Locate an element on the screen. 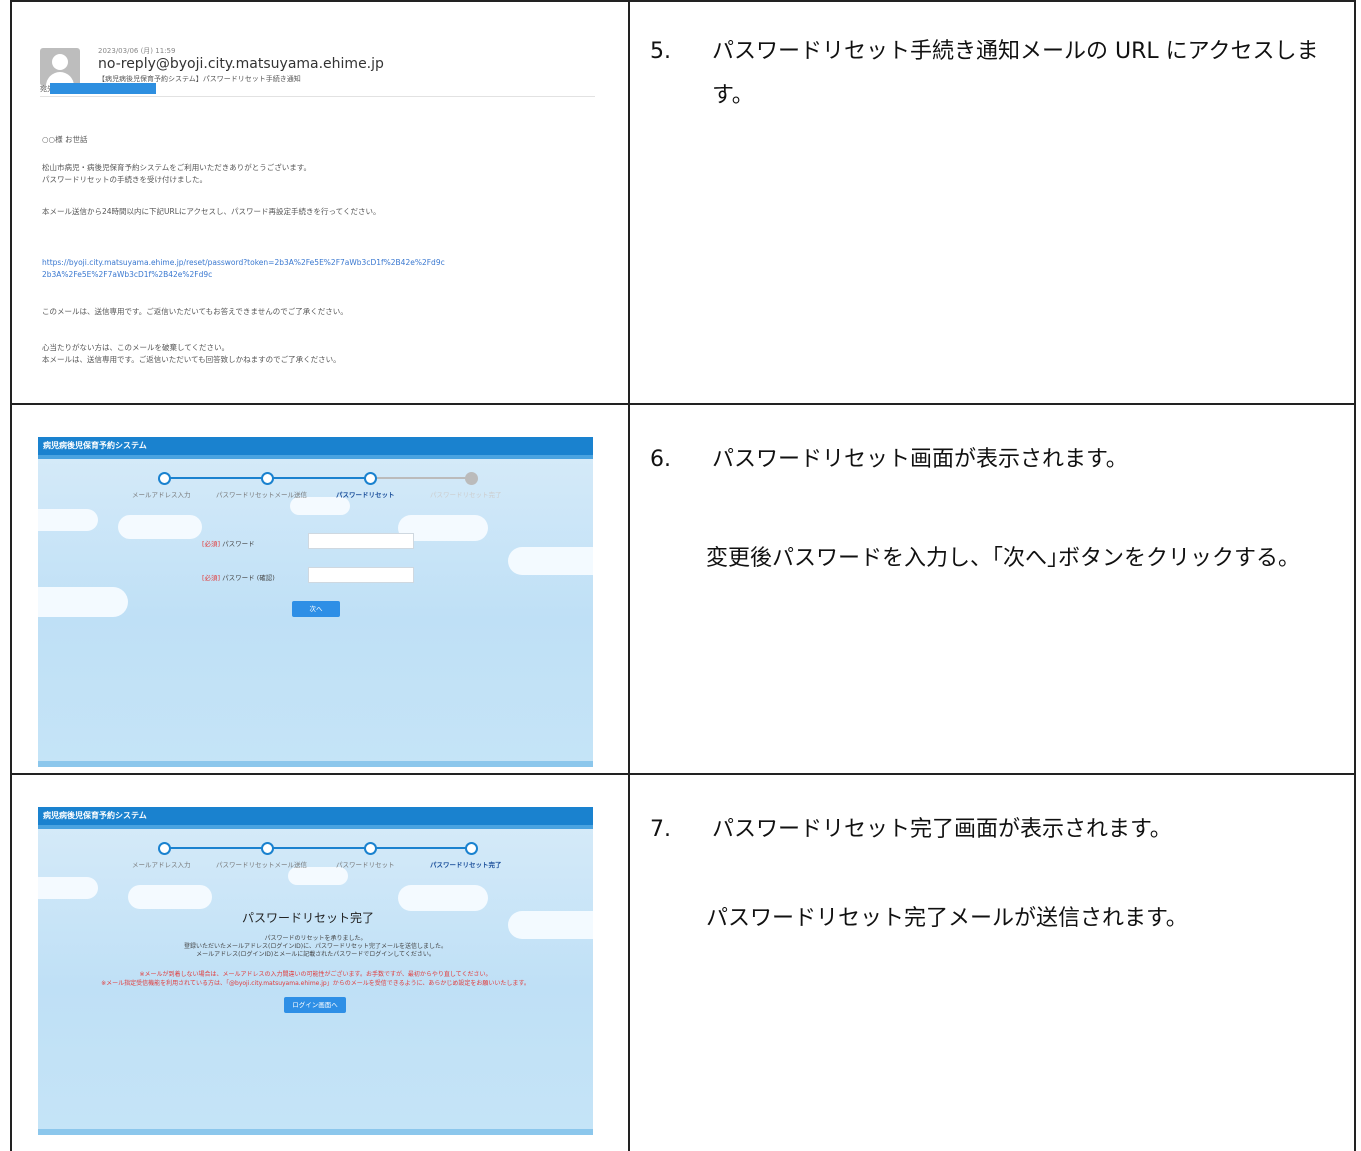  step-number: 7. is located at coordinates (660, 829).